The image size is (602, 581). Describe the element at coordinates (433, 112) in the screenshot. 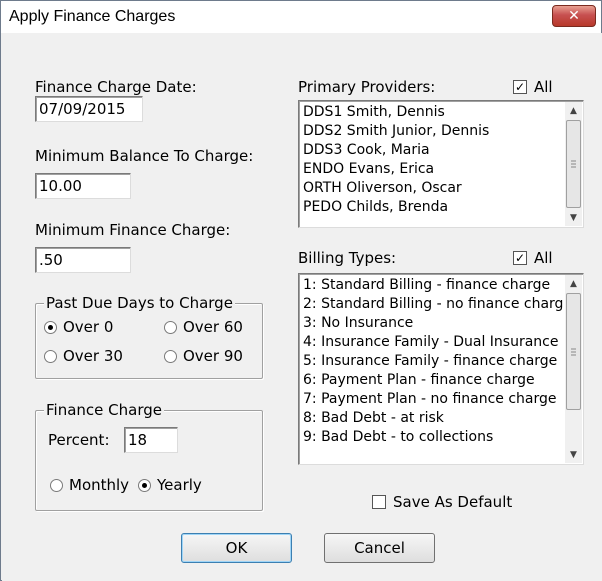

I see `provider-list-item: DDS1 Smith, Dennis` at that location.